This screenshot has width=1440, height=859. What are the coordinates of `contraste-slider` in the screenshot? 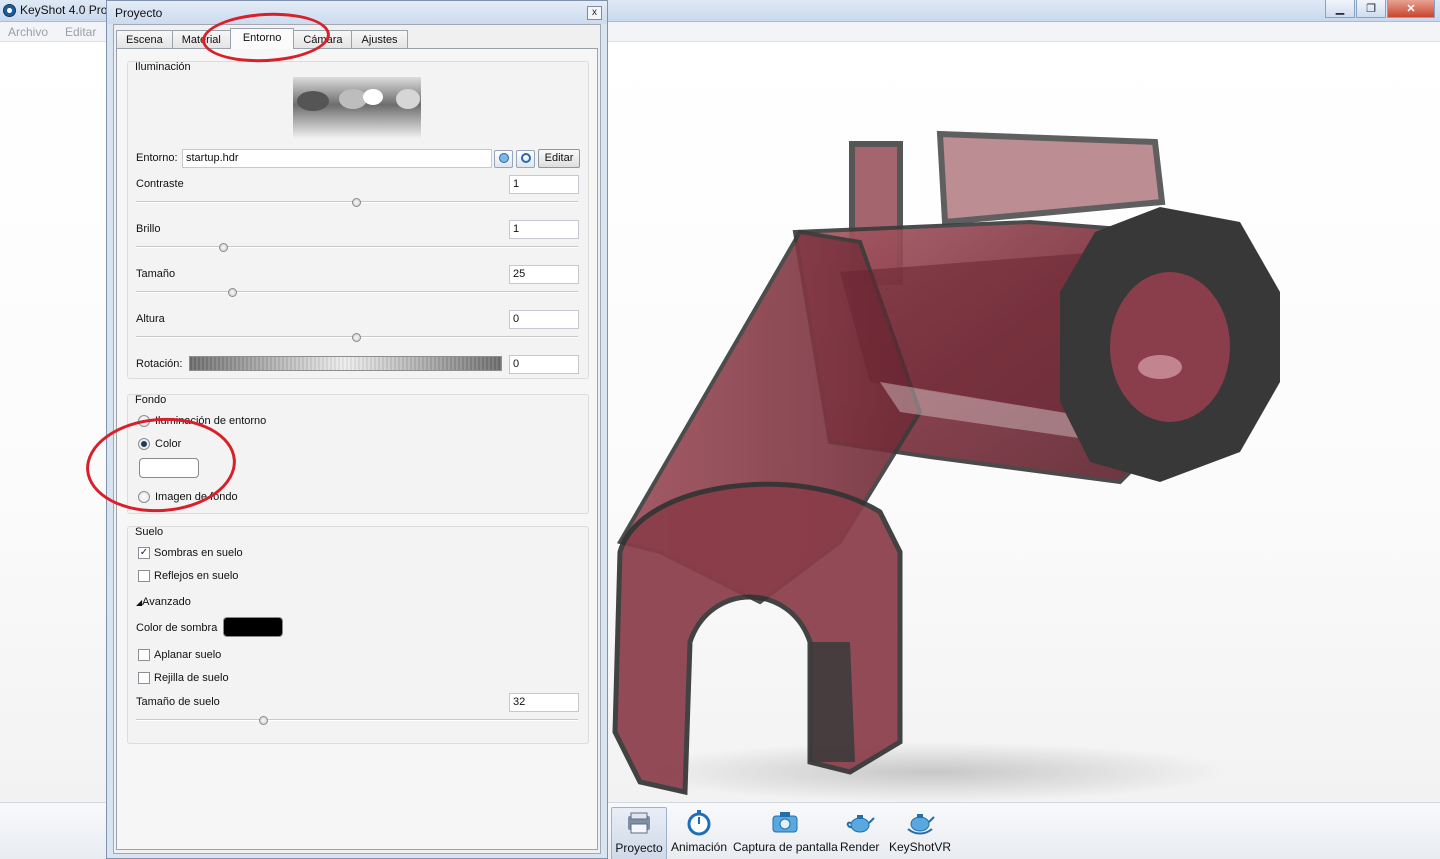 It's located at (357, 202).